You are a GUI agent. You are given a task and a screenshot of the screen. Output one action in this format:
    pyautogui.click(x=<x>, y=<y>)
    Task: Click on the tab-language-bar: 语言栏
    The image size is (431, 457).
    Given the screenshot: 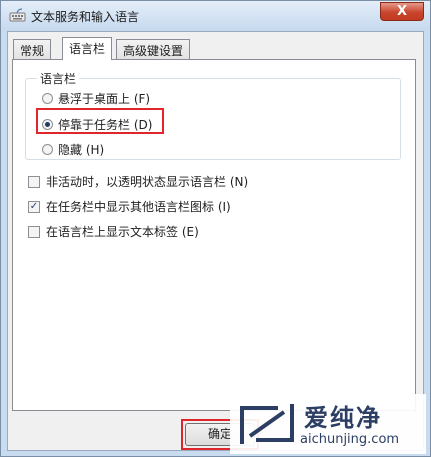 What is the action you would take?
    pyautogui.click(x=87, y=48)
    